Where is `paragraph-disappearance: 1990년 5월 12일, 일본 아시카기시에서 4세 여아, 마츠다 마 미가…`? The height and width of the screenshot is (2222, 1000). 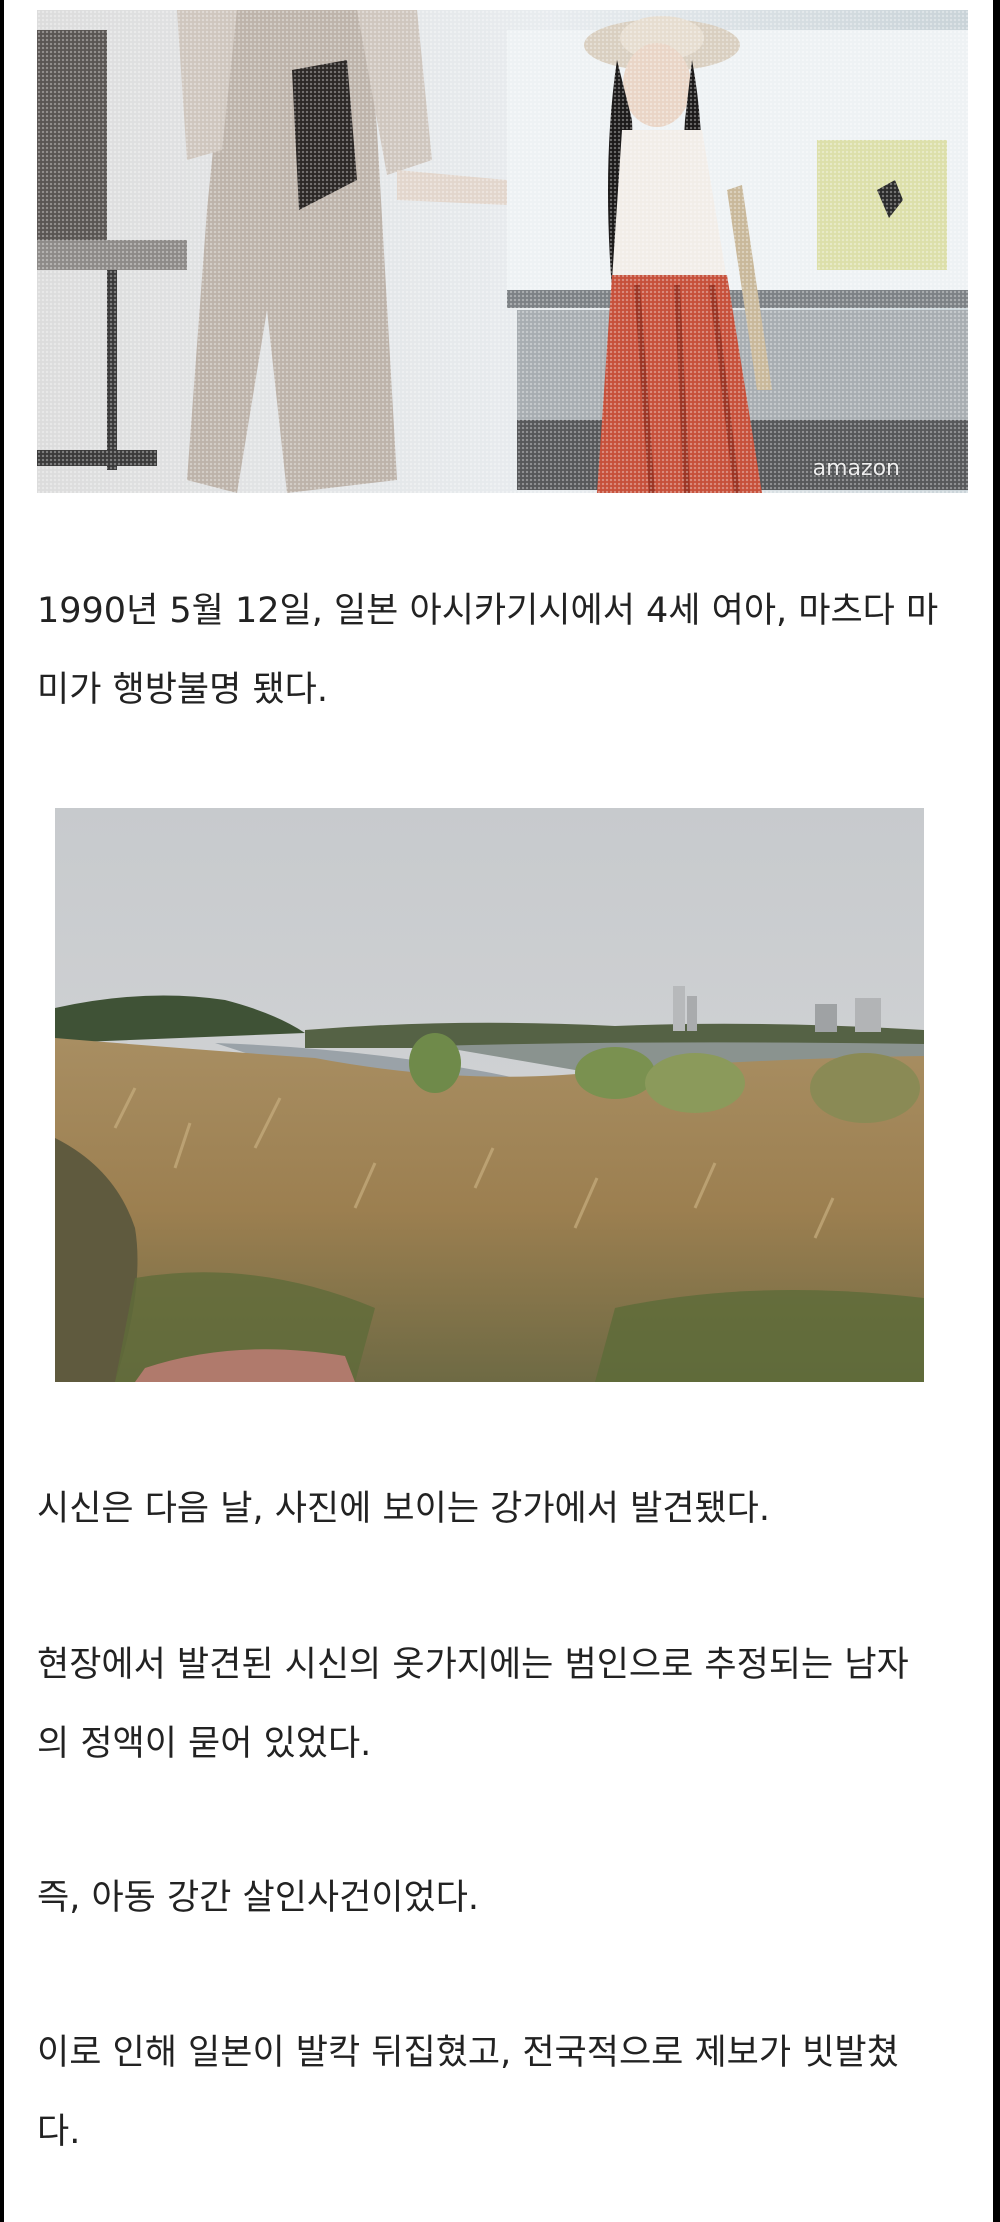
paragraph-disappearance: 1990년 5월 12일, 일본 아시카기시에서 4세 여아, 마츠다 마 미가… is located at coordinates (488, 650).